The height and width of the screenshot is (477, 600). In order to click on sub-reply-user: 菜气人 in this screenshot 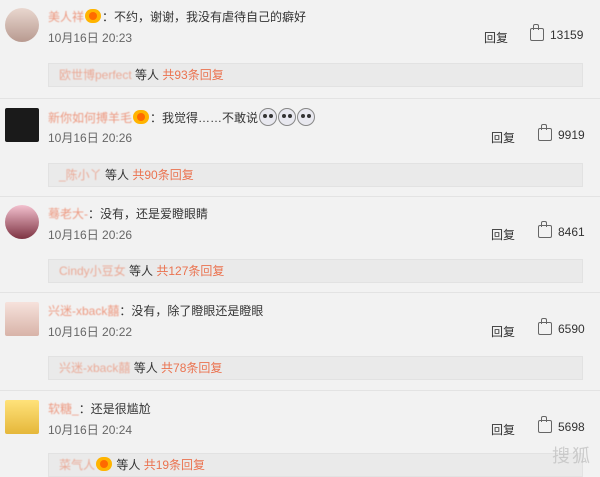, I will do `click(77, 465)`.